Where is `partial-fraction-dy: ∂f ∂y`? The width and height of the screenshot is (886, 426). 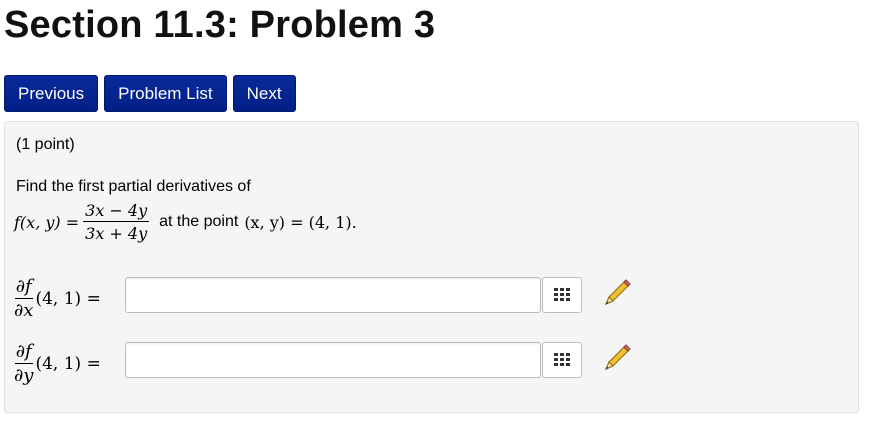 partial-fraction-dy: ∂f ∂y is located at coordinates (23, 363).